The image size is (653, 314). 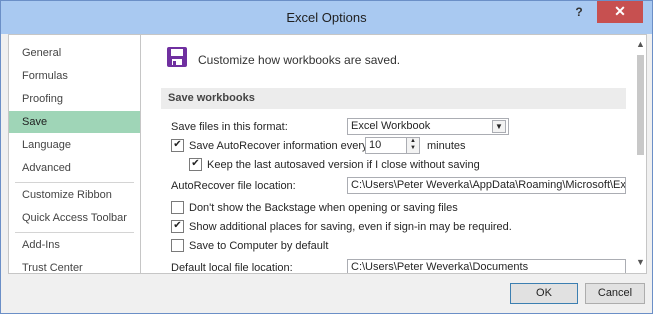 What do you see at coordinates (177, 145) in the screenshot?
I see `autorecover-checkbox: ✔` at bounding box center [177, 145].